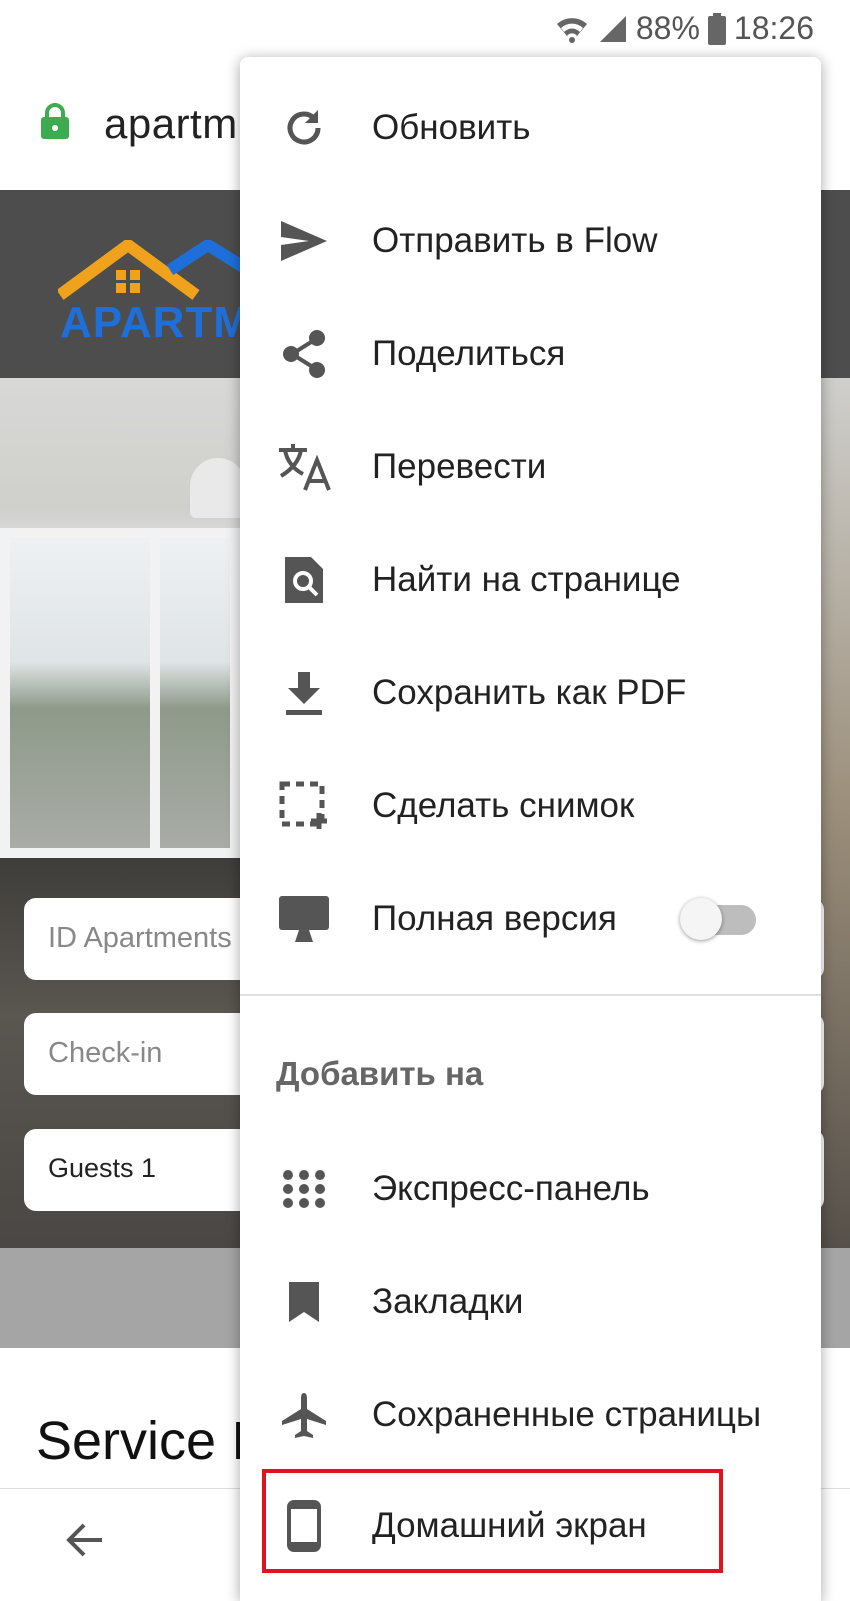 The height and width of the screenshot is (1601, 850). I want to click on menu-item-screenshot: Сделать снимок, so click(530, 805).